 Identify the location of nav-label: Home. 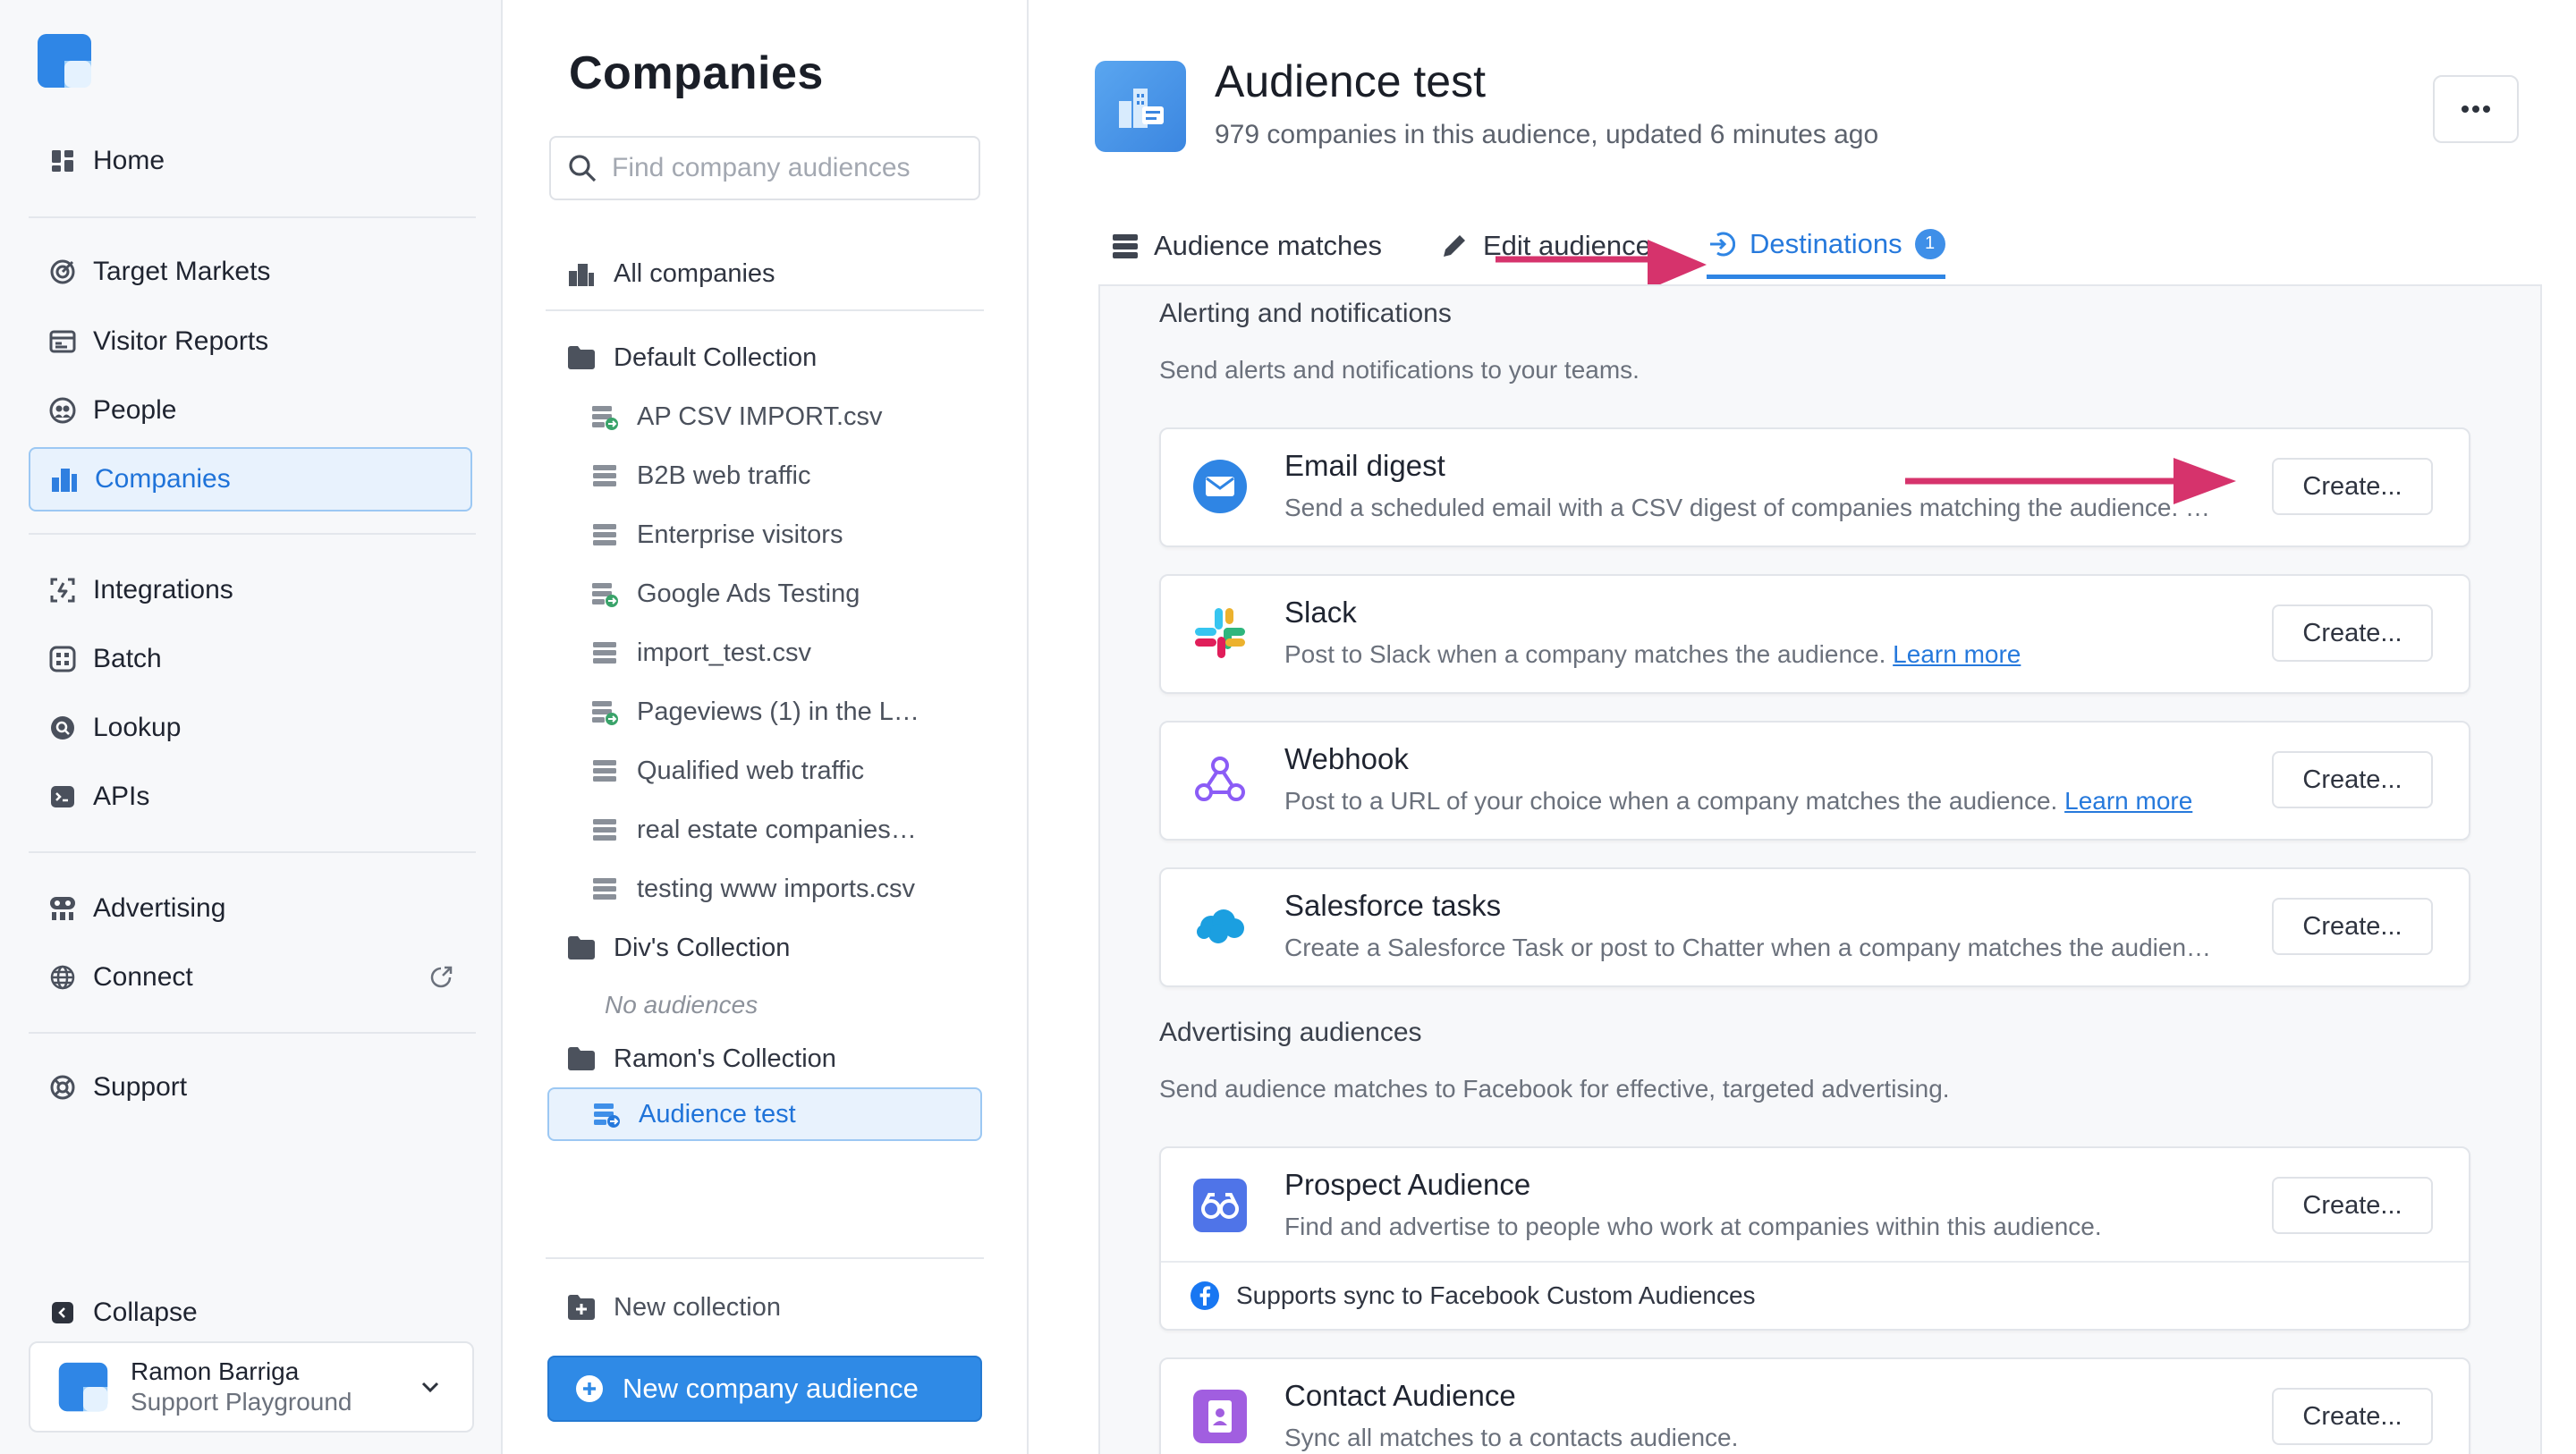
(129, 161).